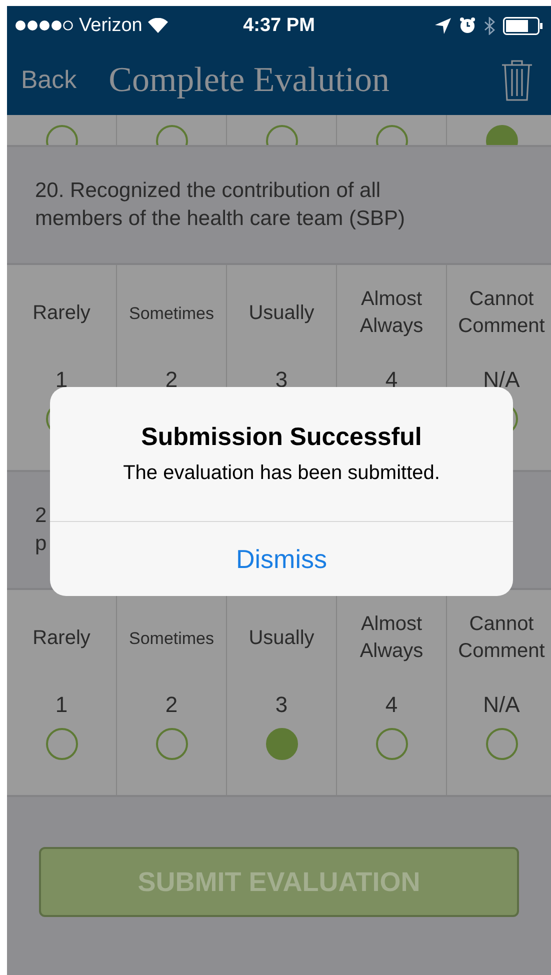 The image size is (551, 975). Describe the element at coordinates (281, 473) in the screenshot. I see `dialog-message: The evaluation has been submitted.` at that location.